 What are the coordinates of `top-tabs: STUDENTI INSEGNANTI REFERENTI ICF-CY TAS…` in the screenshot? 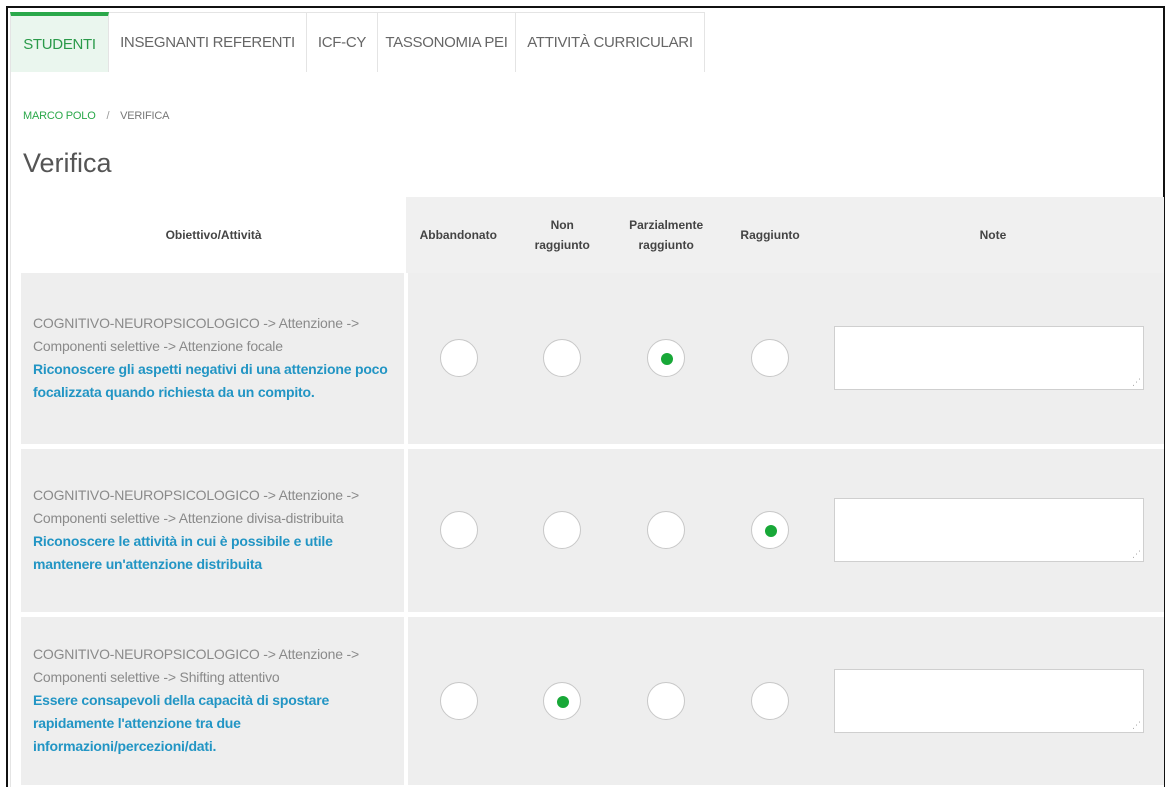 It's located at (357, 42).